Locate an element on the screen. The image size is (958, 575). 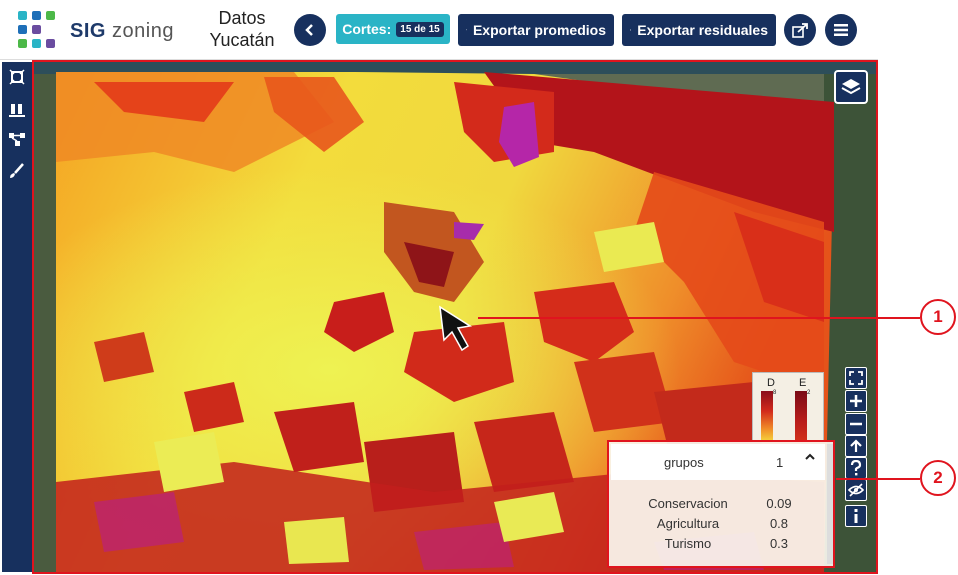
callout-2: 2 is located at coordinates (938, 478).